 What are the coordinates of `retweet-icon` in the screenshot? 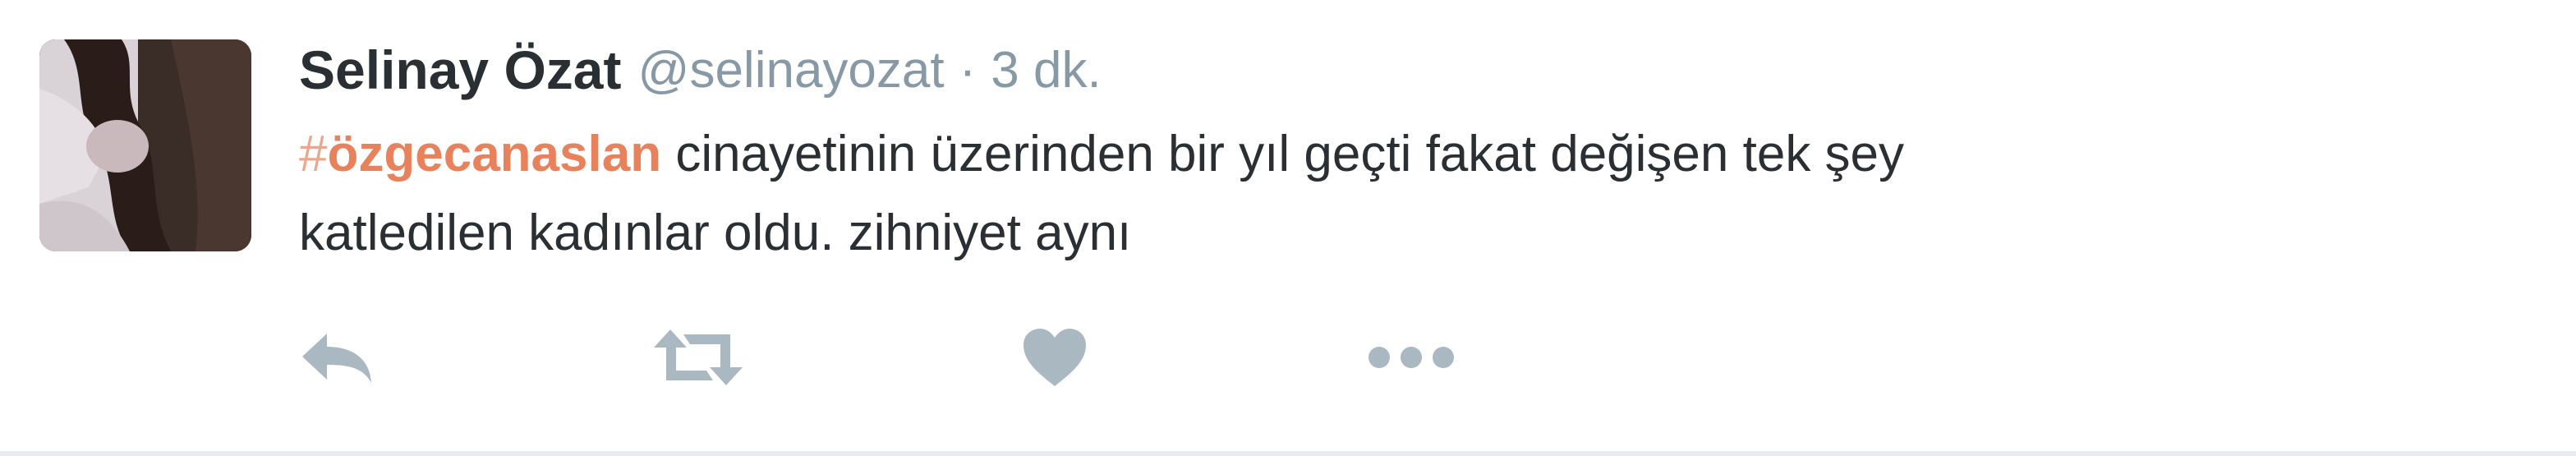 It's located at (698, 357).